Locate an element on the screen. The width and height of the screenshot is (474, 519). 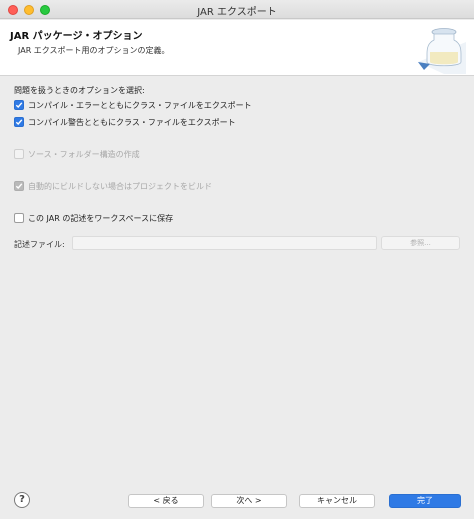
next-button: 次へ > is located at coordinates (249, 501).